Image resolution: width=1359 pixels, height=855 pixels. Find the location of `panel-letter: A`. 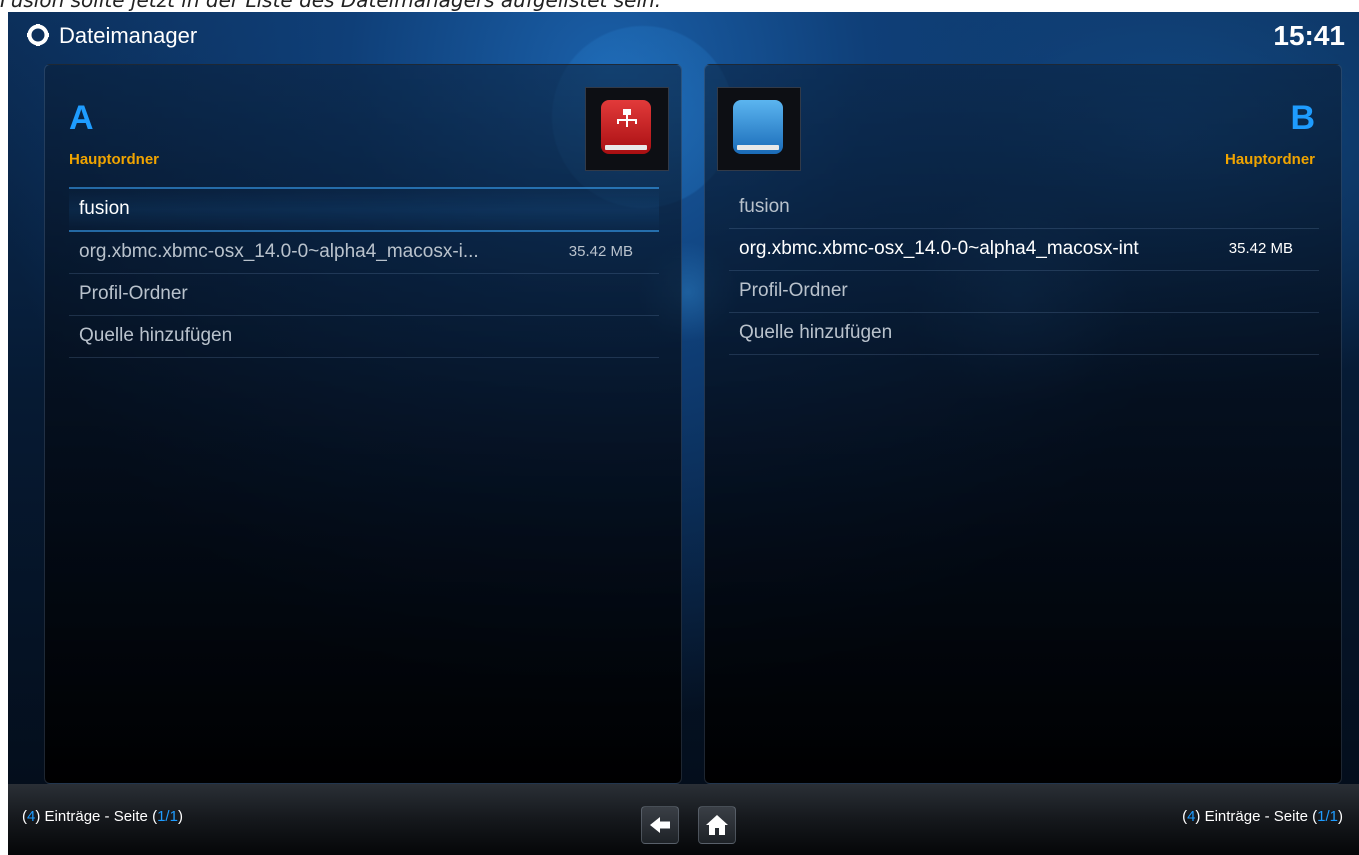

panel-letter: A is located at coordinates (81, 118).